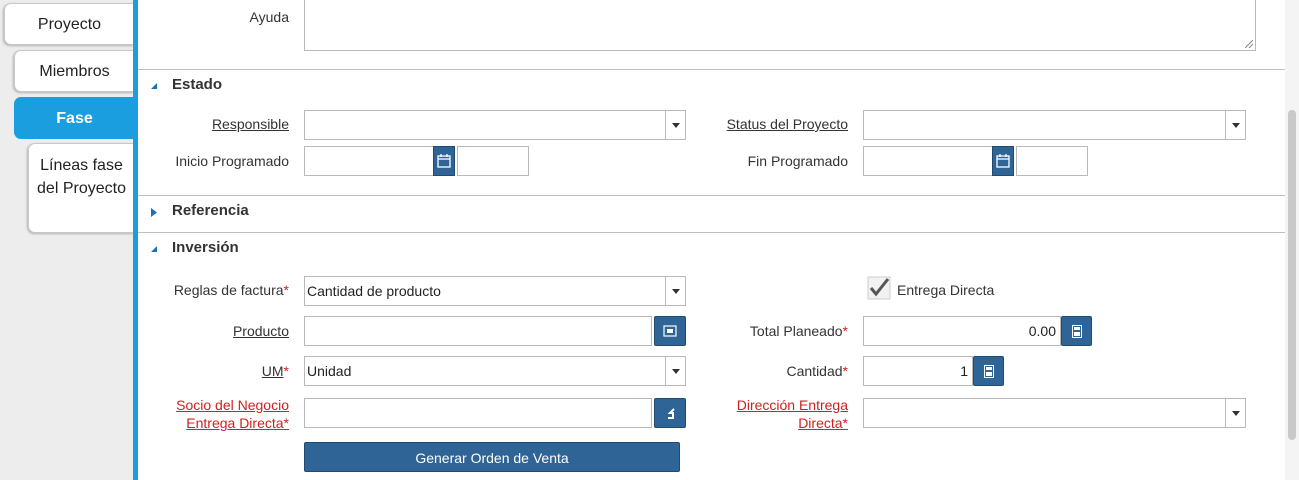  Describe the element at coordinates (495, 291) in the screenshot. I see `reglas-factura-select: Cantidad de producto` at that location.